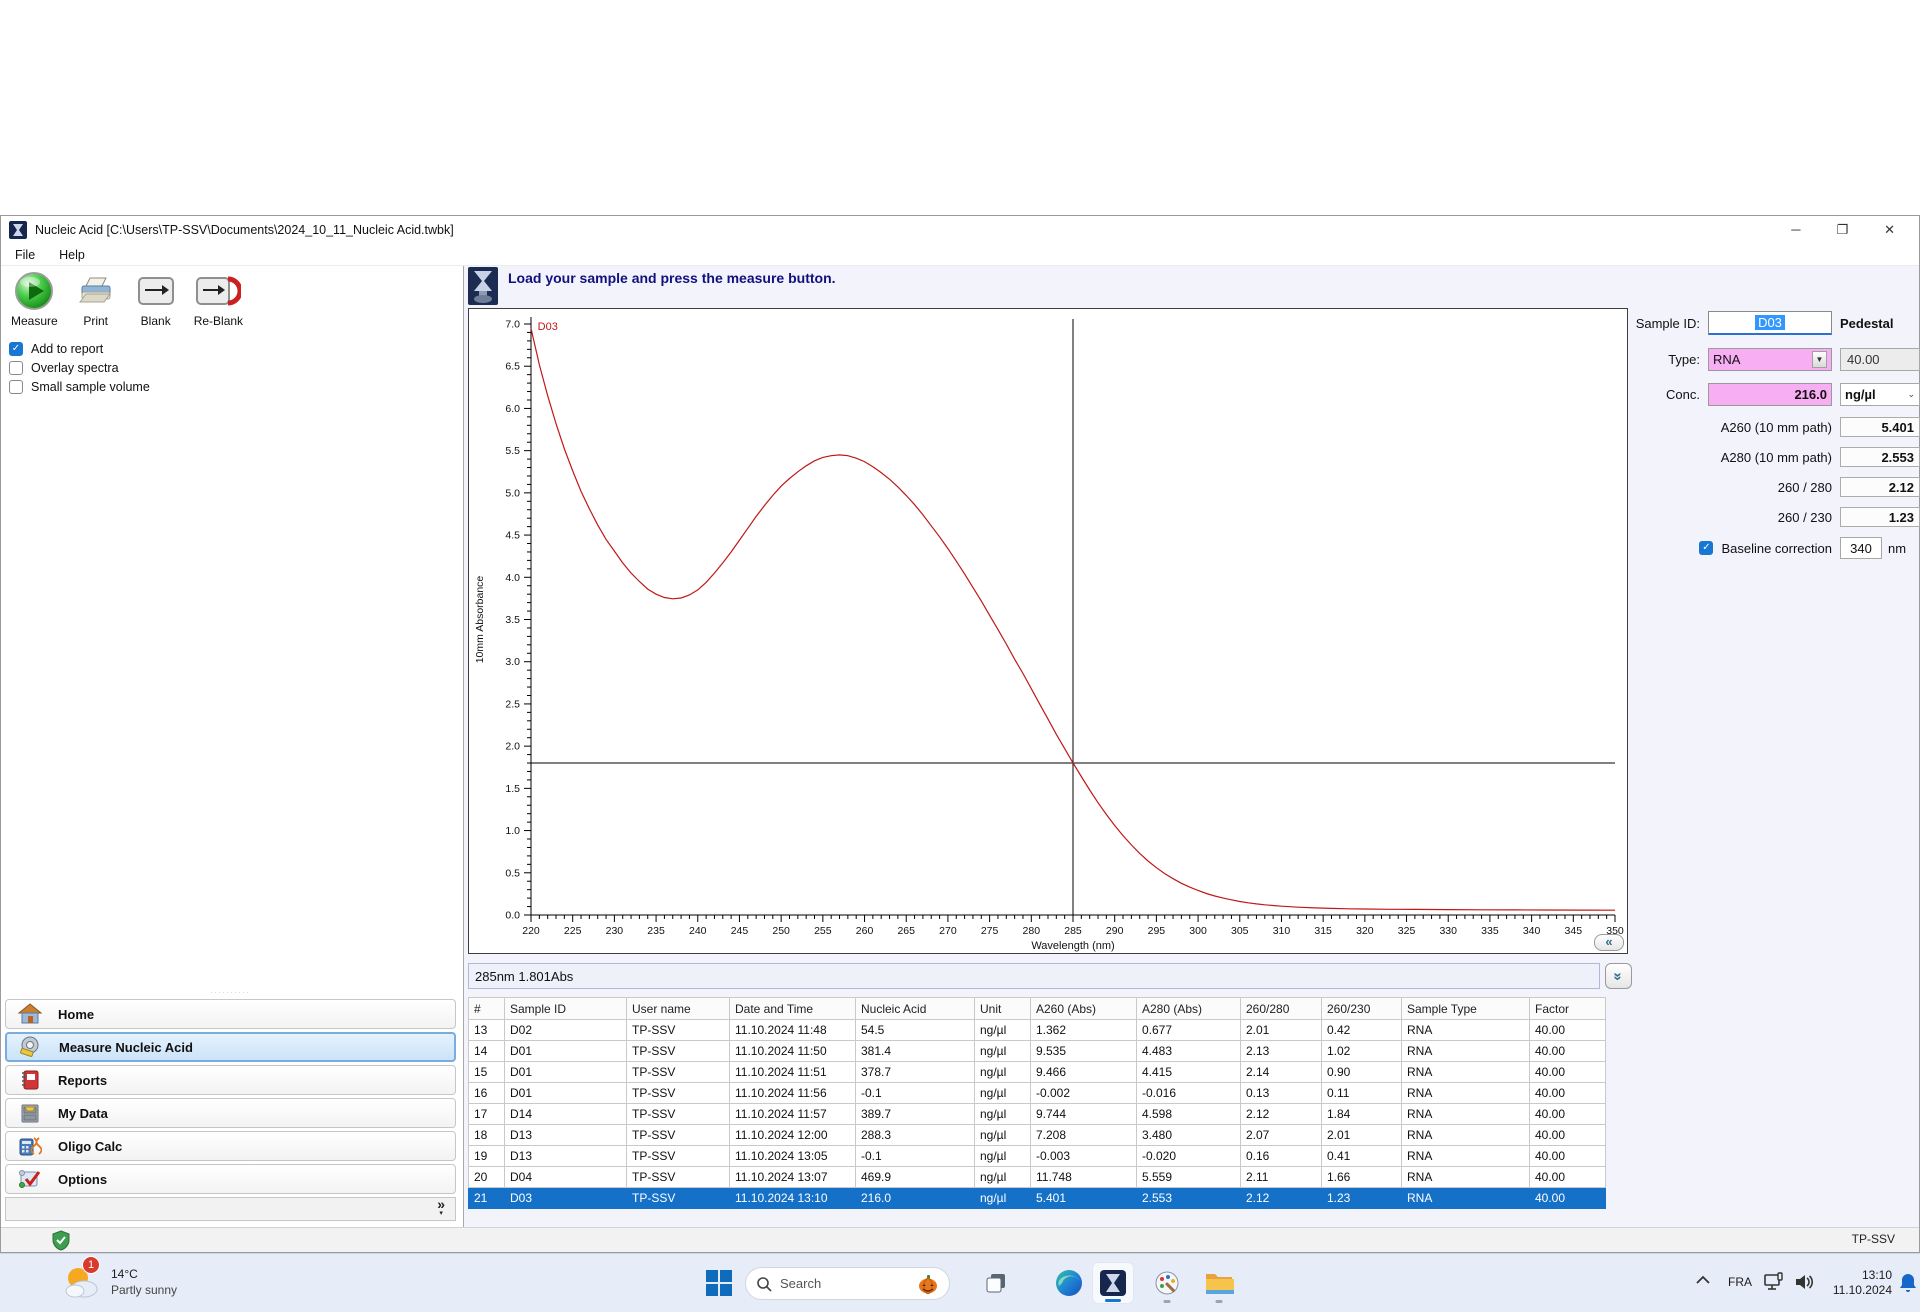  What do you see at coordinates (1795, 230) in the screenshot?
I see `minimize-button: ─` at bounding box center [1795, 230].